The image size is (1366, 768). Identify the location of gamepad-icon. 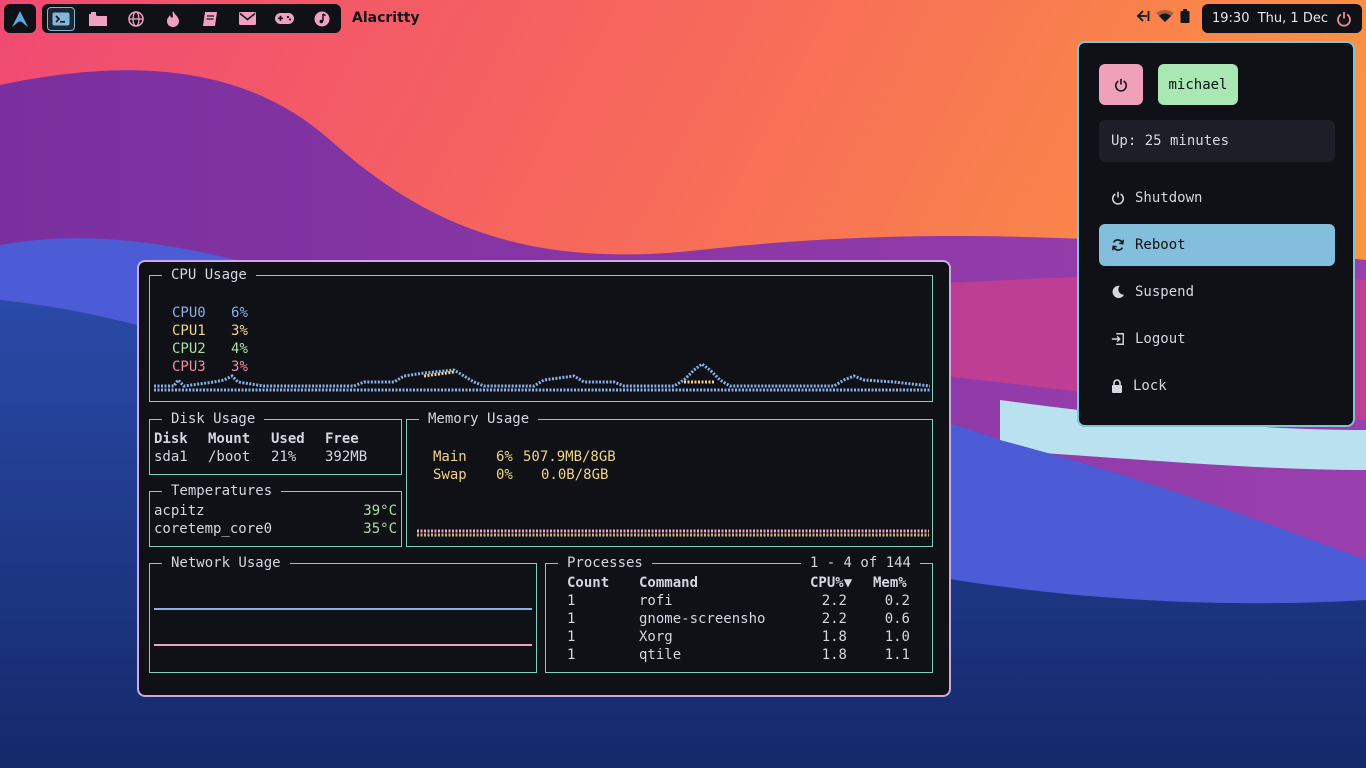
(285, 18).